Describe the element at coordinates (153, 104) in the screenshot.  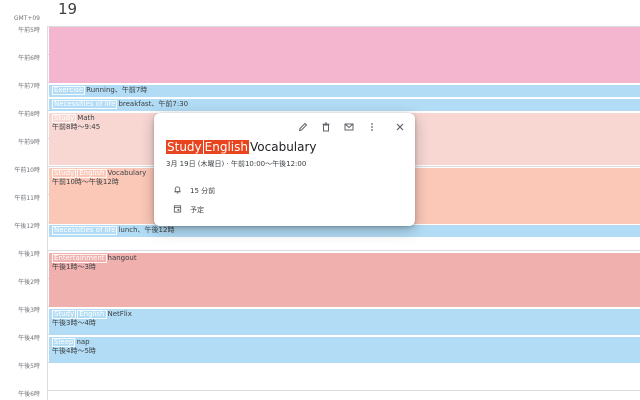
I see `event-title: breakfast、午前7:30` at that location.